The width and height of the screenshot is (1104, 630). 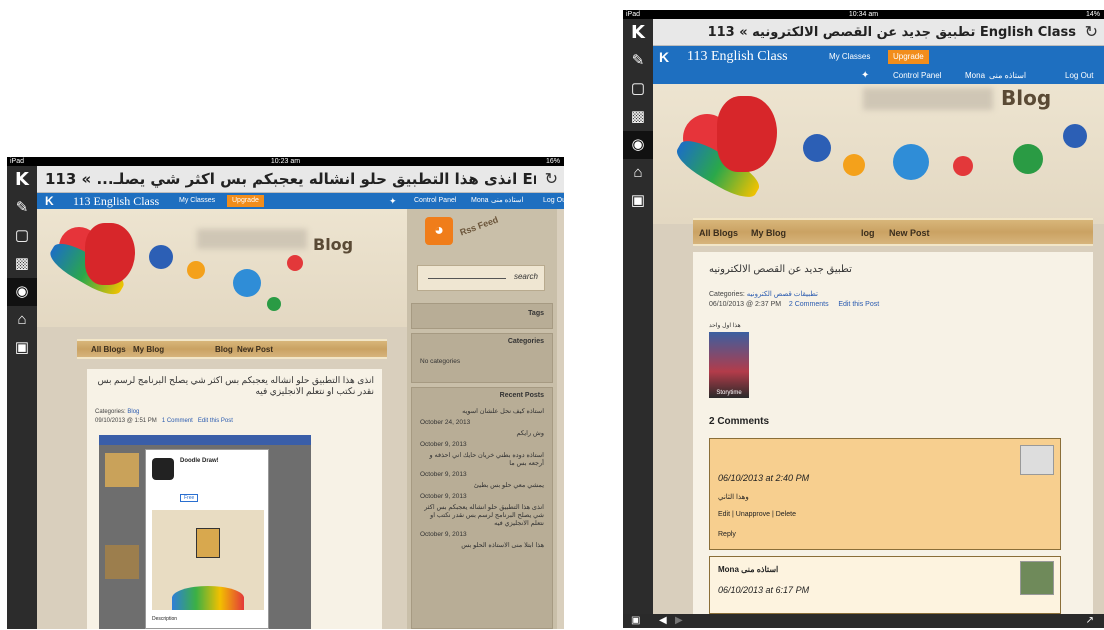 What do you see at coordinates (177, 421) in the screenshot?
I see `comments-link: 1 Comment` at bounding box center [177, 421].